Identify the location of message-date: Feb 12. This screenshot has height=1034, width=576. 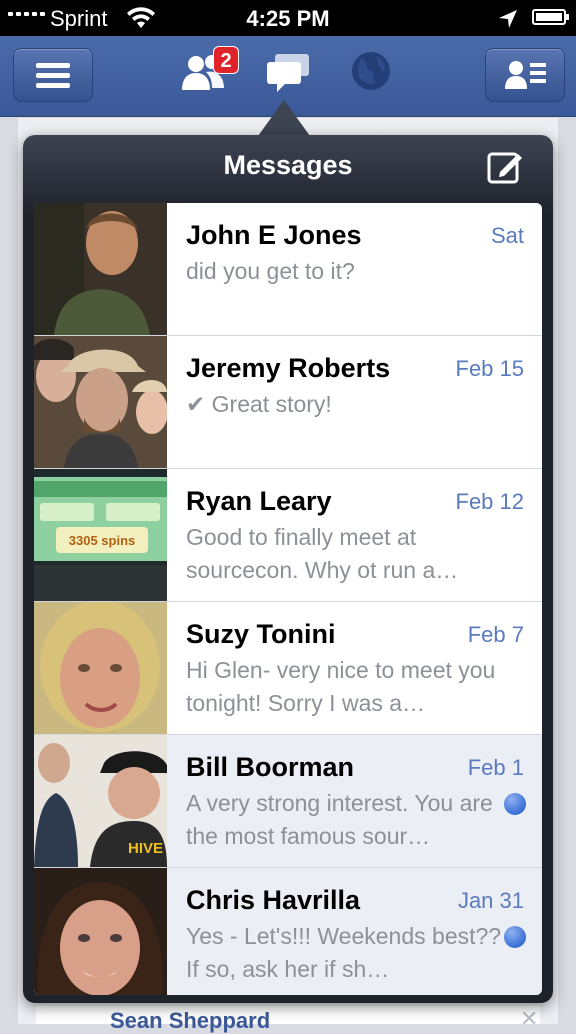
(490, 501).